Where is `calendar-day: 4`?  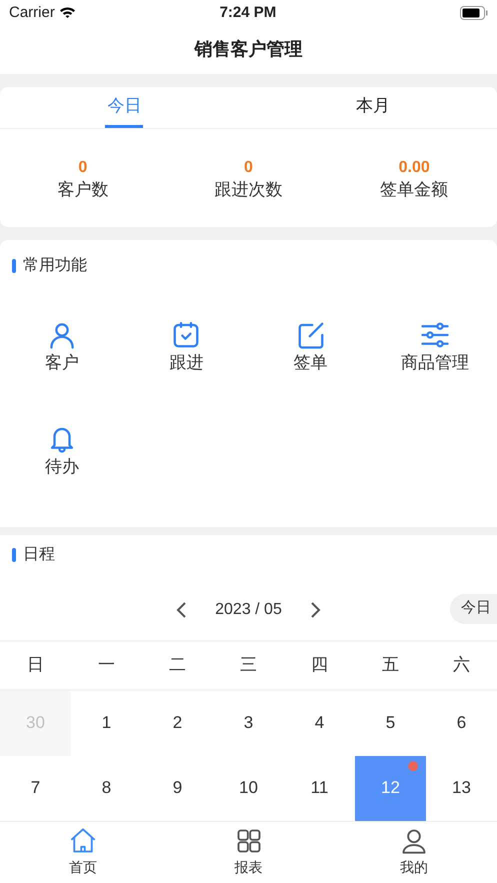 calendar-day: 4 is located at coordinates (319, 723).